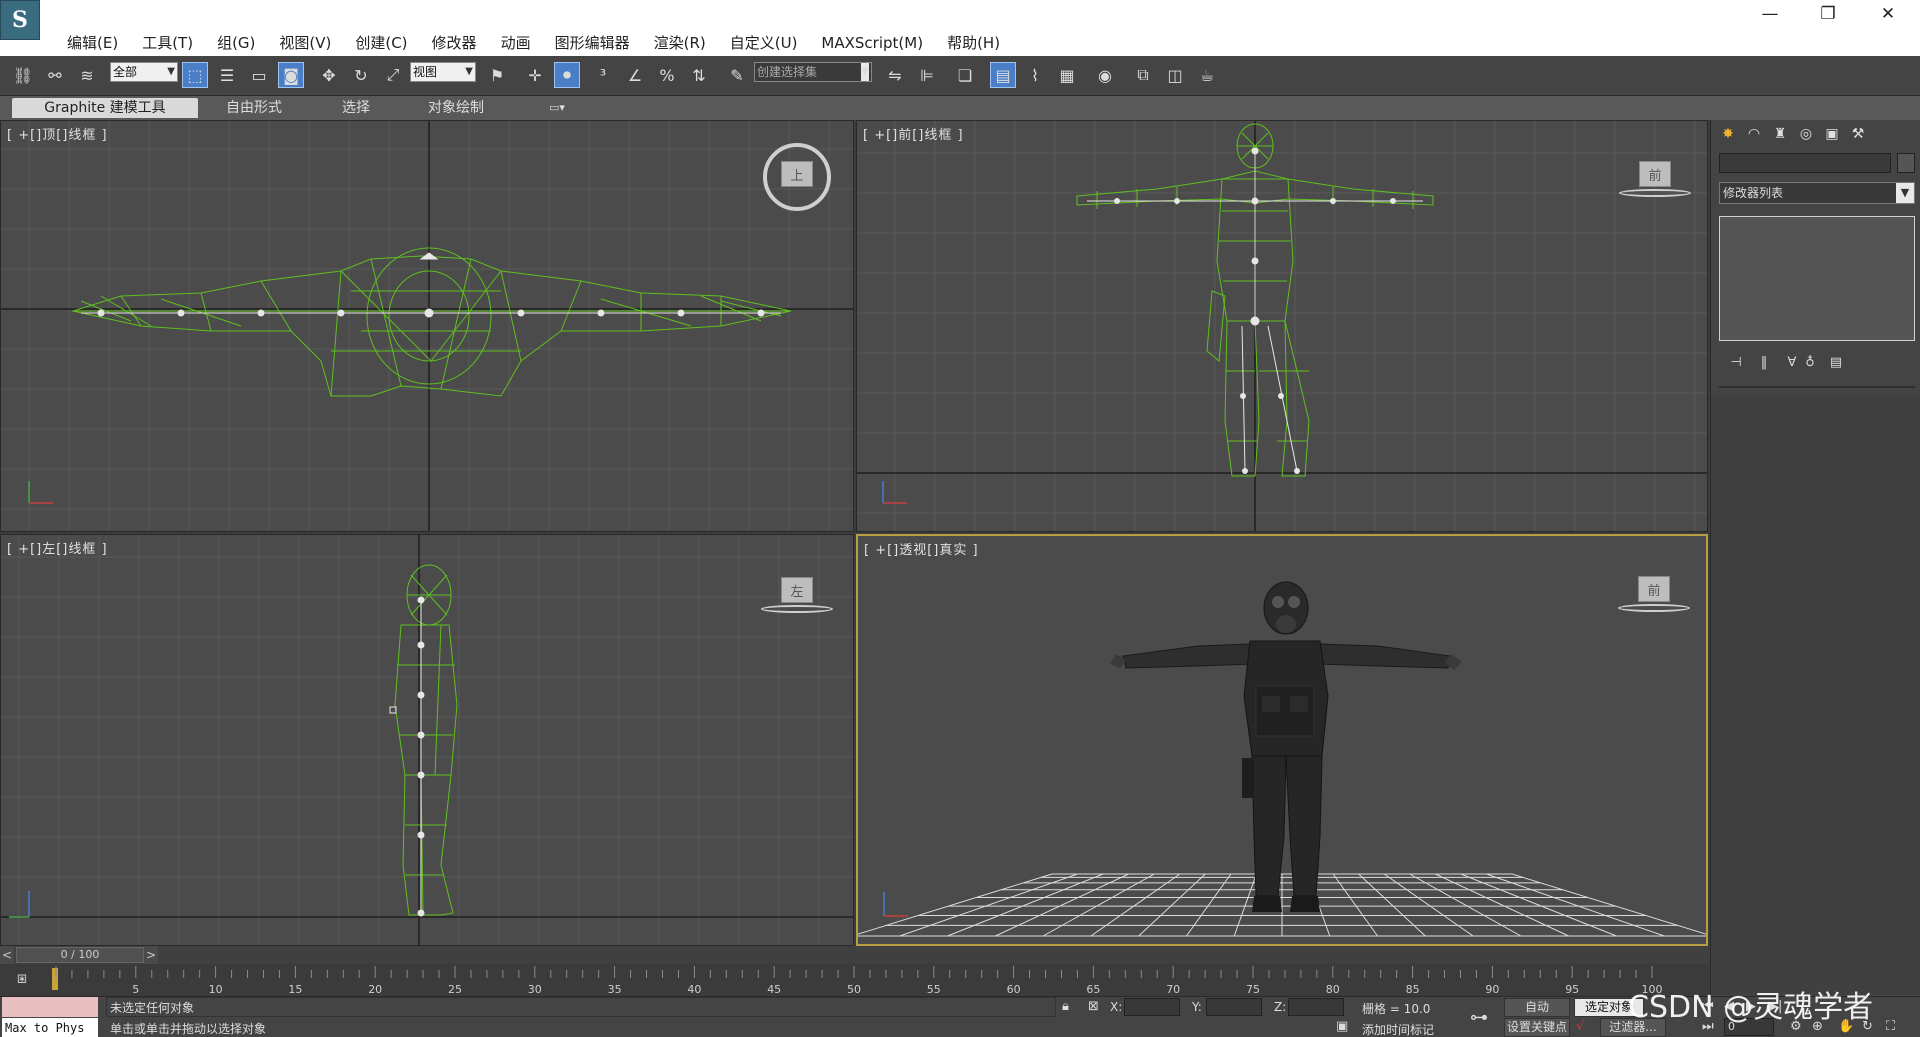 Image resolution: width=1920 pixels, height=1037 pixels. Describe the element at coordinates (92, 43) in the screenshot. I see `menu-edit: 编辑(E)` at that location.